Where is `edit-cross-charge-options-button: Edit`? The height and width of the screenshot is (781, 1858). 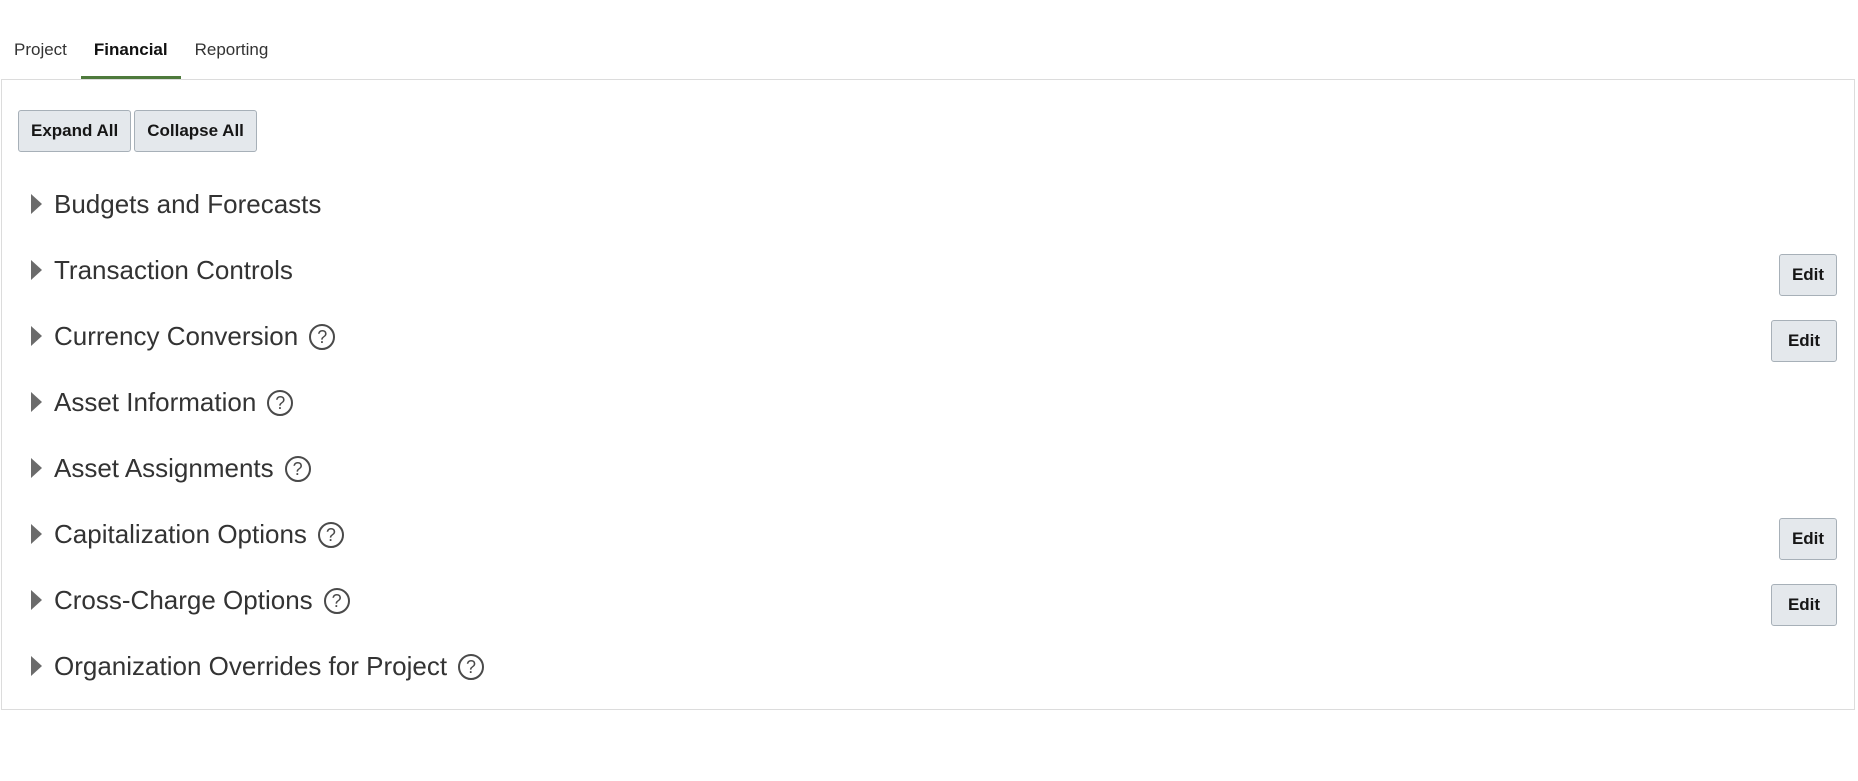 edit-cross-charge-options-button: Edit is located at coordinates (1804, 605).